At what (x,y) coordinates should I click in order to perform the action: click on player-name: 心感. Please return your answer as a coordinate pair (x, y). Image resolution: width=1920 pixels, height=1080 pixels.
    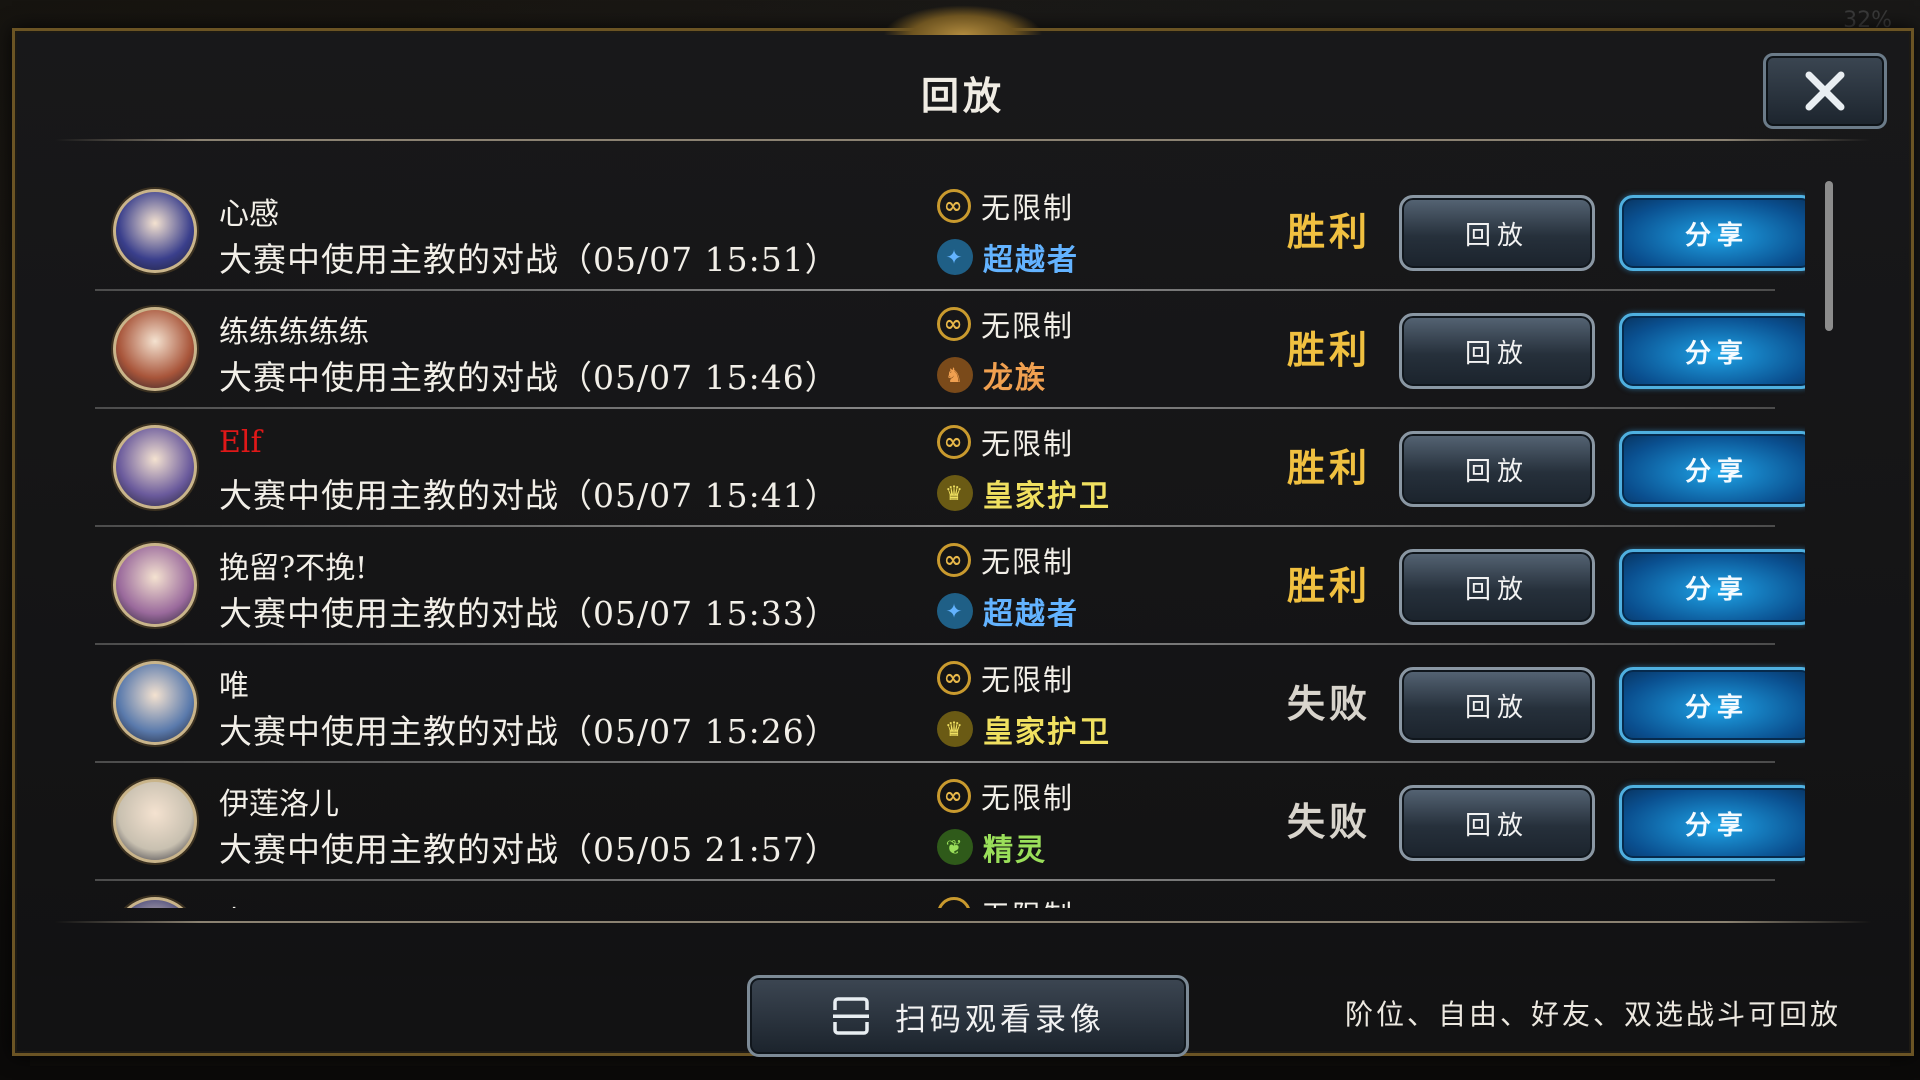
    Looking at the image, I should click on (249, 214).